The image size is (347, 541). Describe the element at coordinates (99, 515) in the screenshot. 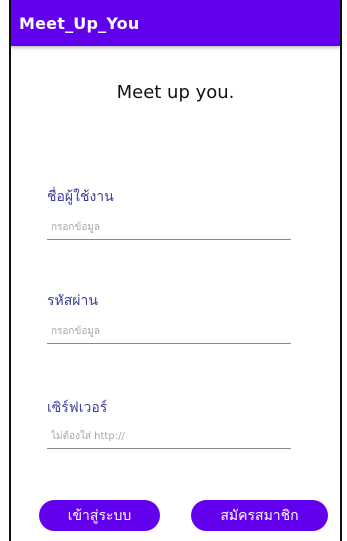

I see `login-button: เข้าสู่ระบบ` at that location.